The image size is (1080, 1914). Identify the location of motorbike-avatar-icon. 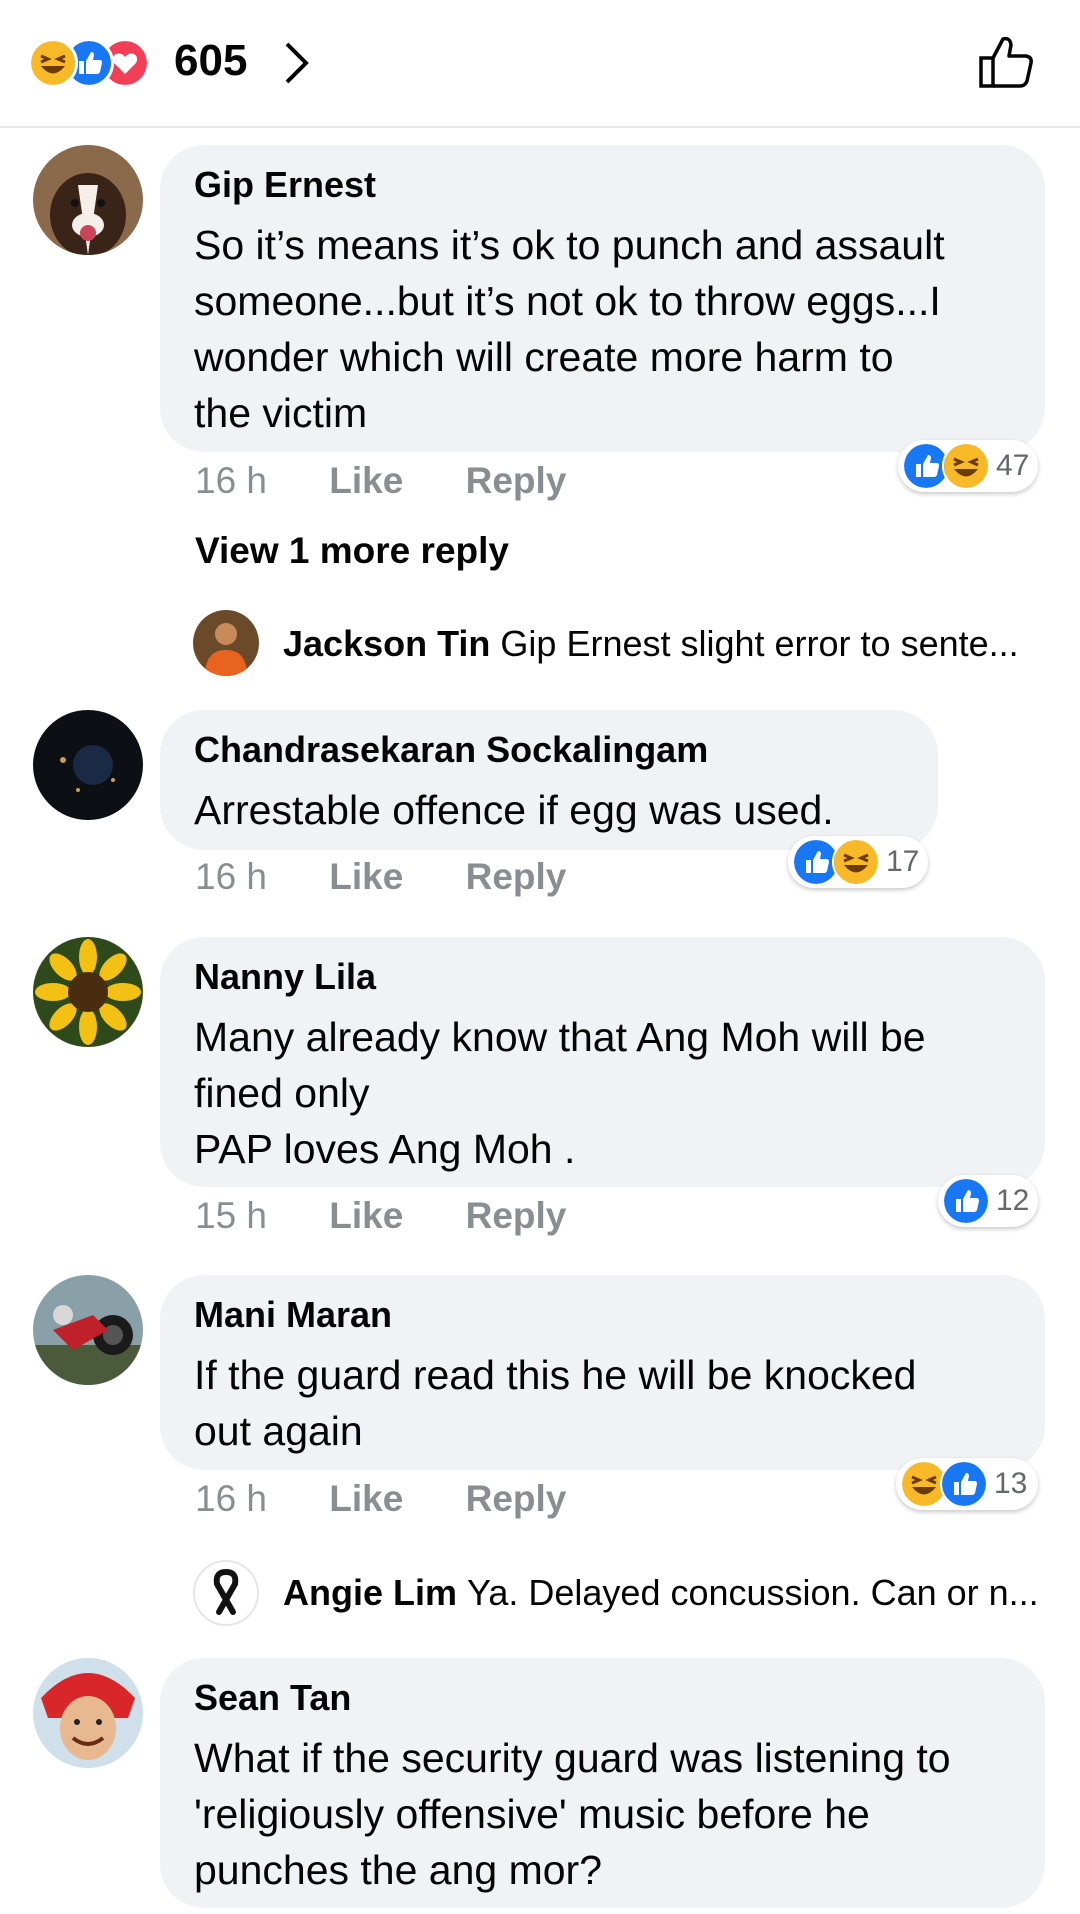
(88, 1330).